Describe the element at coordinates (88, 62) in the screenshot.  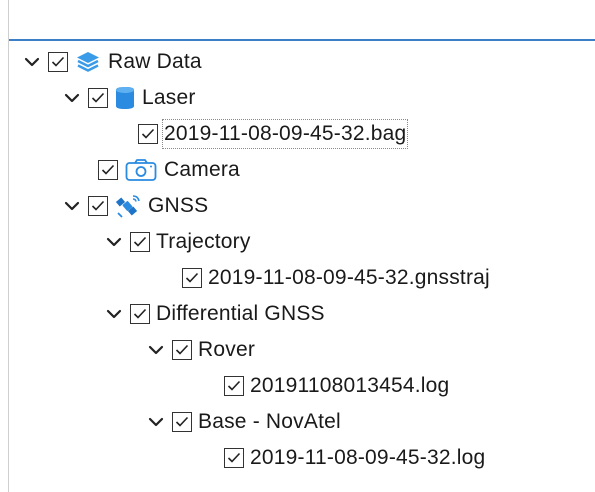
I see `layers-icon` at that location.